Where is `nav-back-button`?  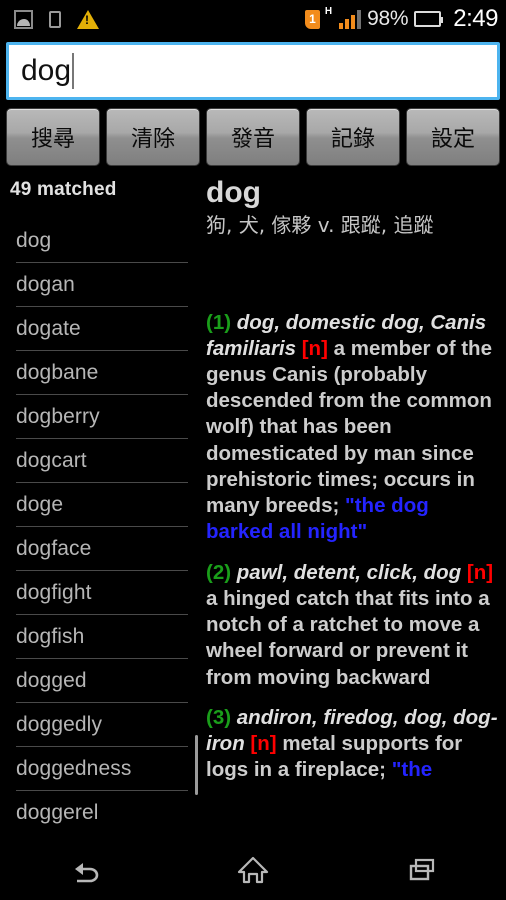 nav-back-button is located at coordinates (84, 870).